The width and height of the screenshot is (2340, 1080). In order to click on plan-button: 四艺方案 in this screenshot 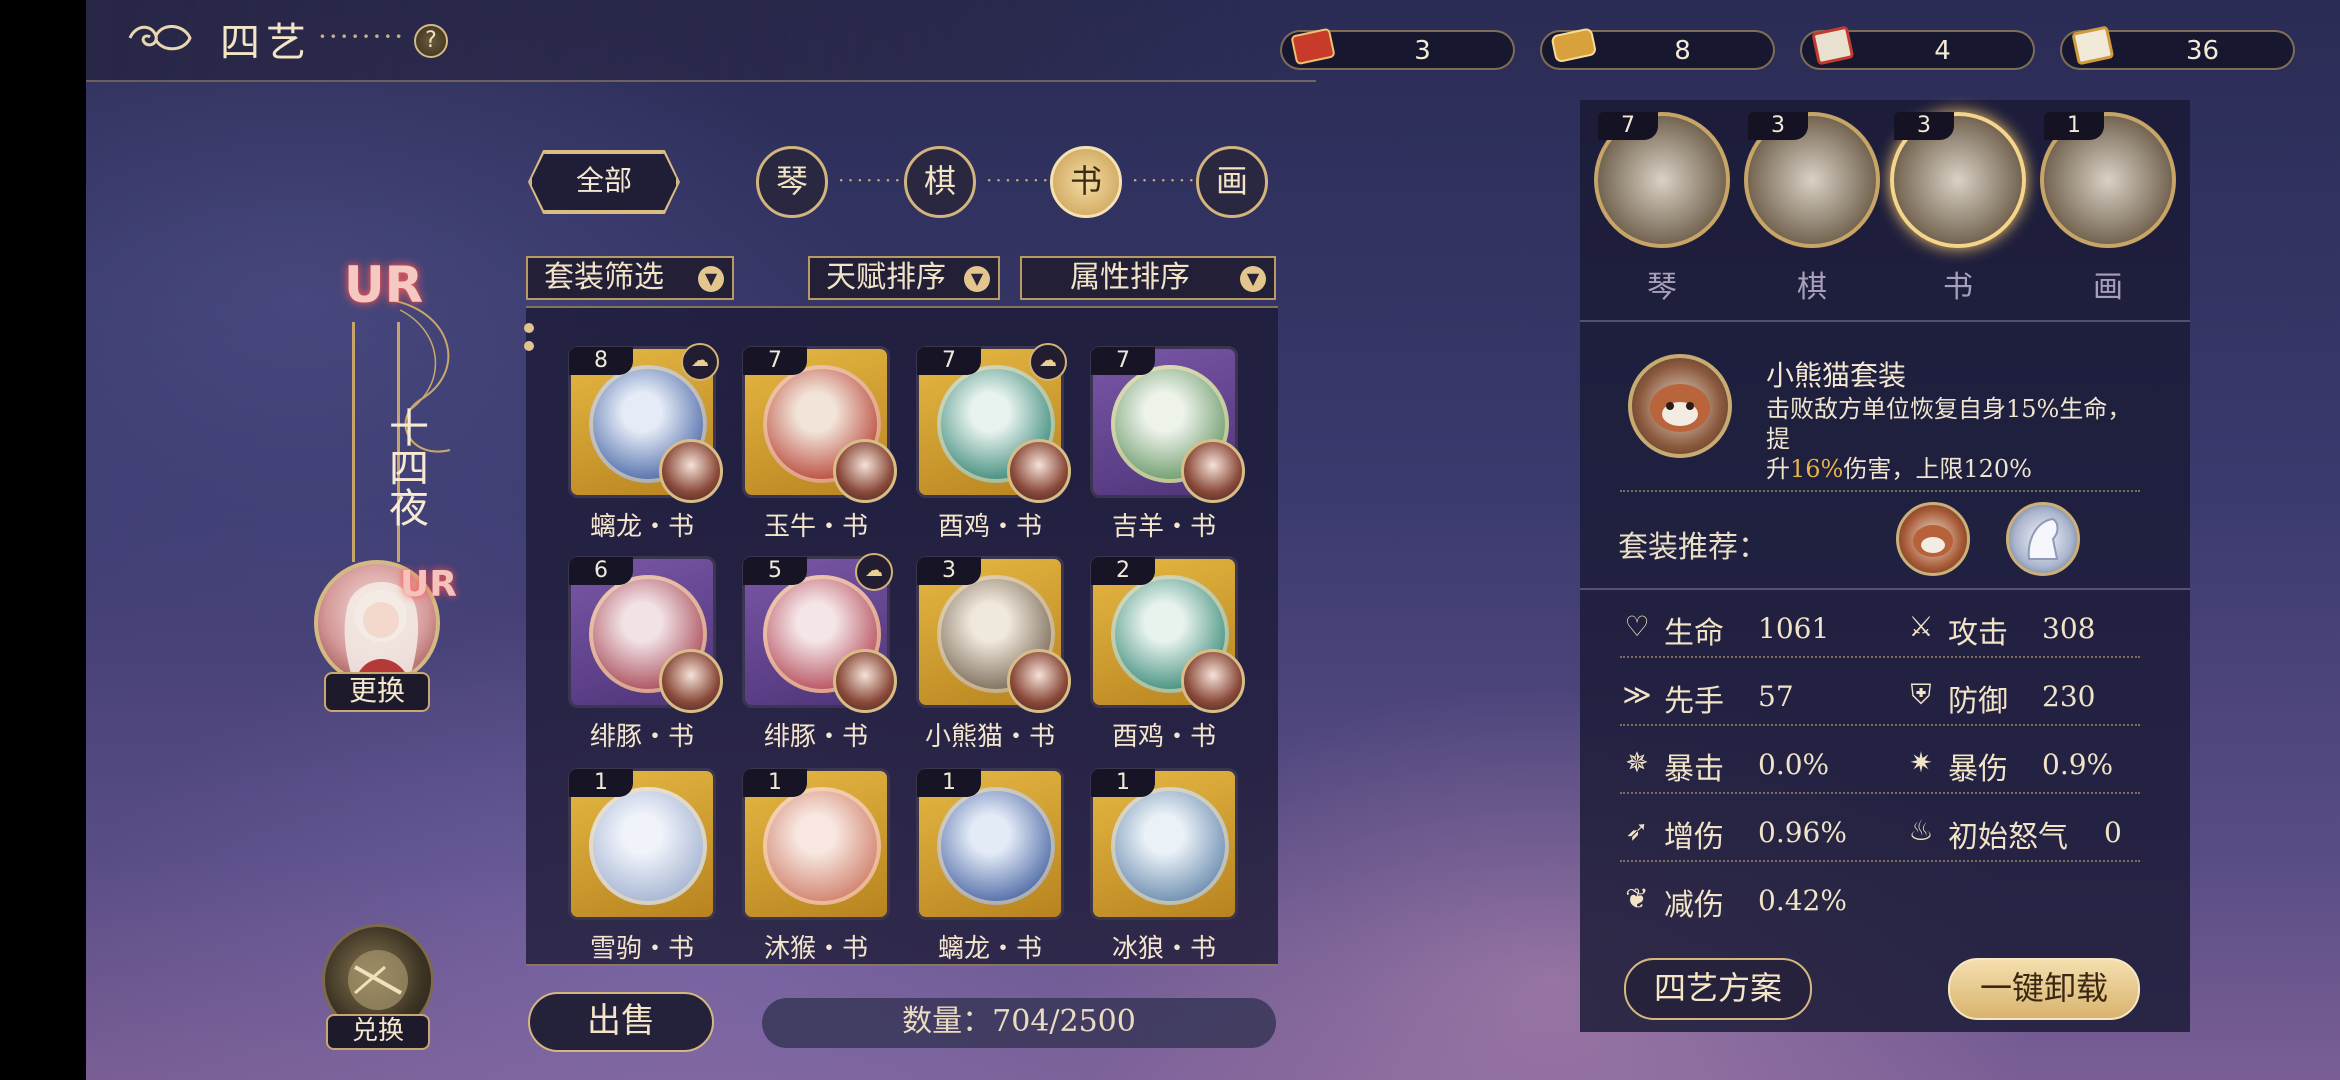, I will do `click(1718, 989)`.